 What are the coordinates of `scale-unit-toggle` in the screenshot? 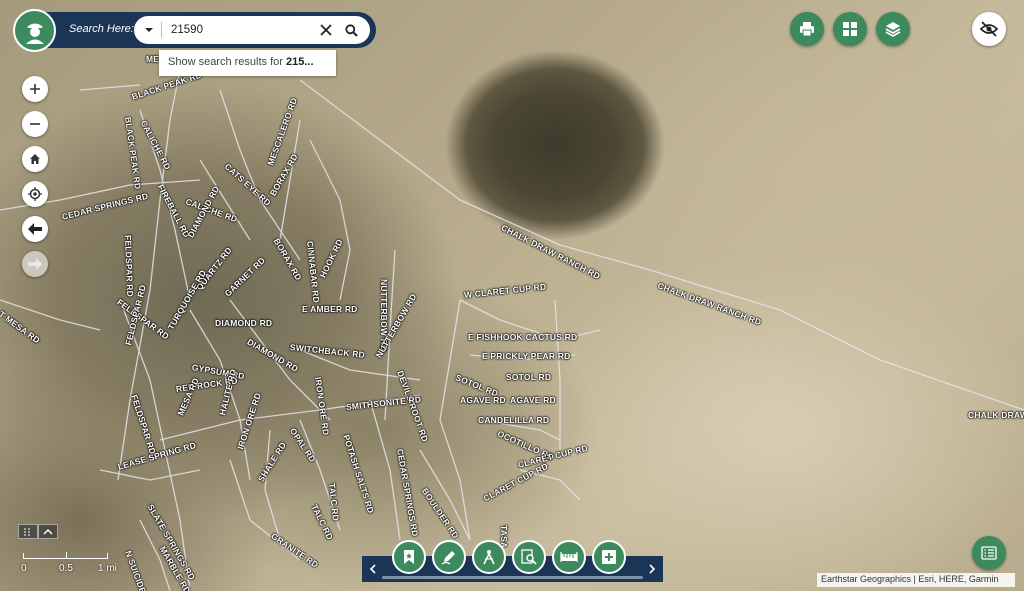 It's located at (38, 531).